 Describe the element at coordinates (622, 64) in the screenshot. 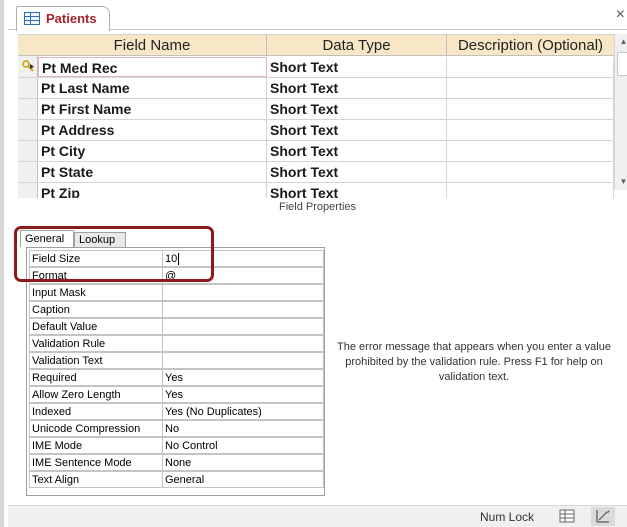

I see `scroll-thumb` at that location.